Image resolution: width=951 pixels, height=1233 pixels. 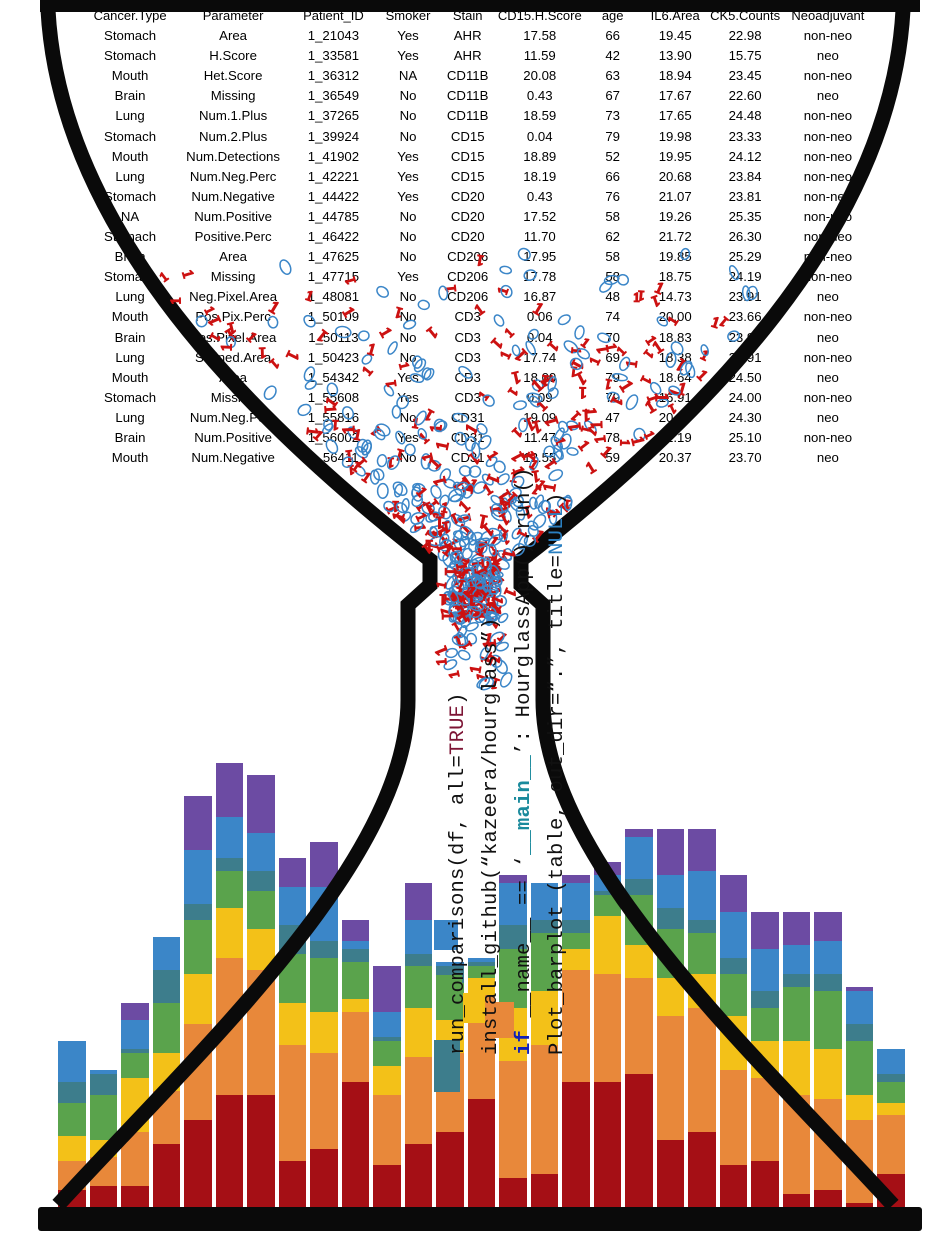 I want to click on code-token: install_github(“kazeera/hourglass”), so click(x=491, y=836).